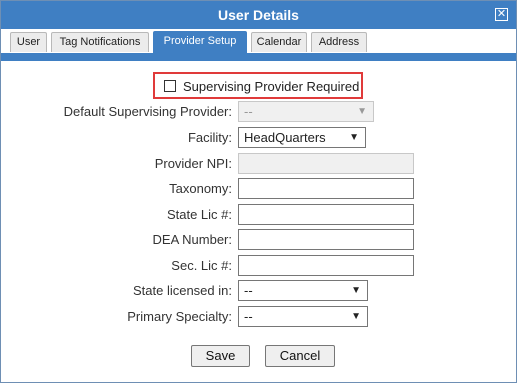 The height and width of the screenshot is (383, 517). What do you see at coordinates (326, 214) in the screenshot?
I see `state-lic-field` at bounding box center [326, 214].